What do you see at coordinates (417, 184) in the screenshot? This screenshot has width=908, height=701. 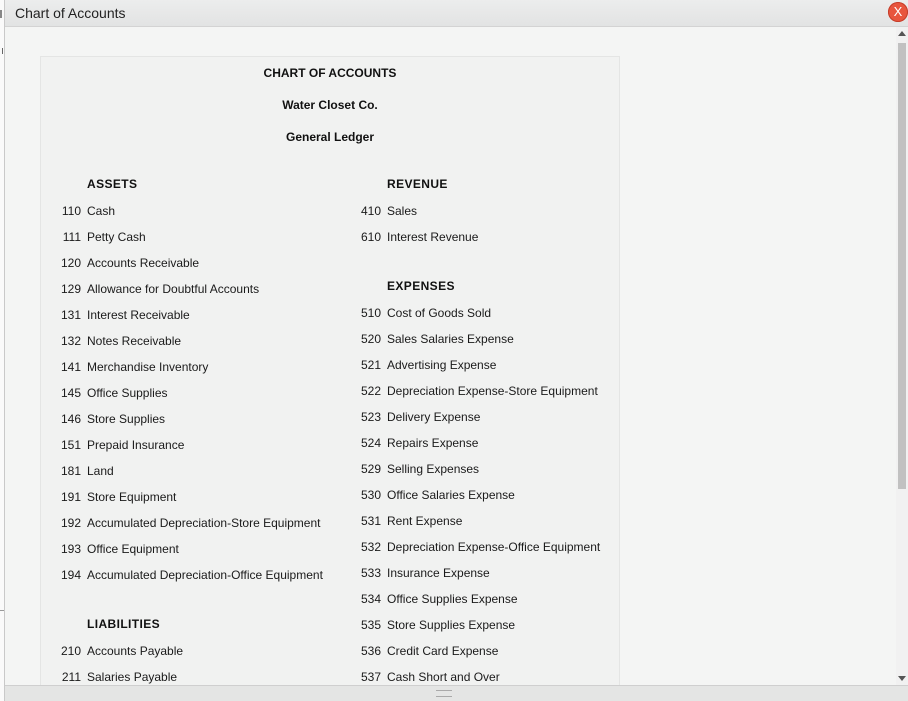 I see `revenue-section-title: REVENUE` at bounding box center [417, 184].